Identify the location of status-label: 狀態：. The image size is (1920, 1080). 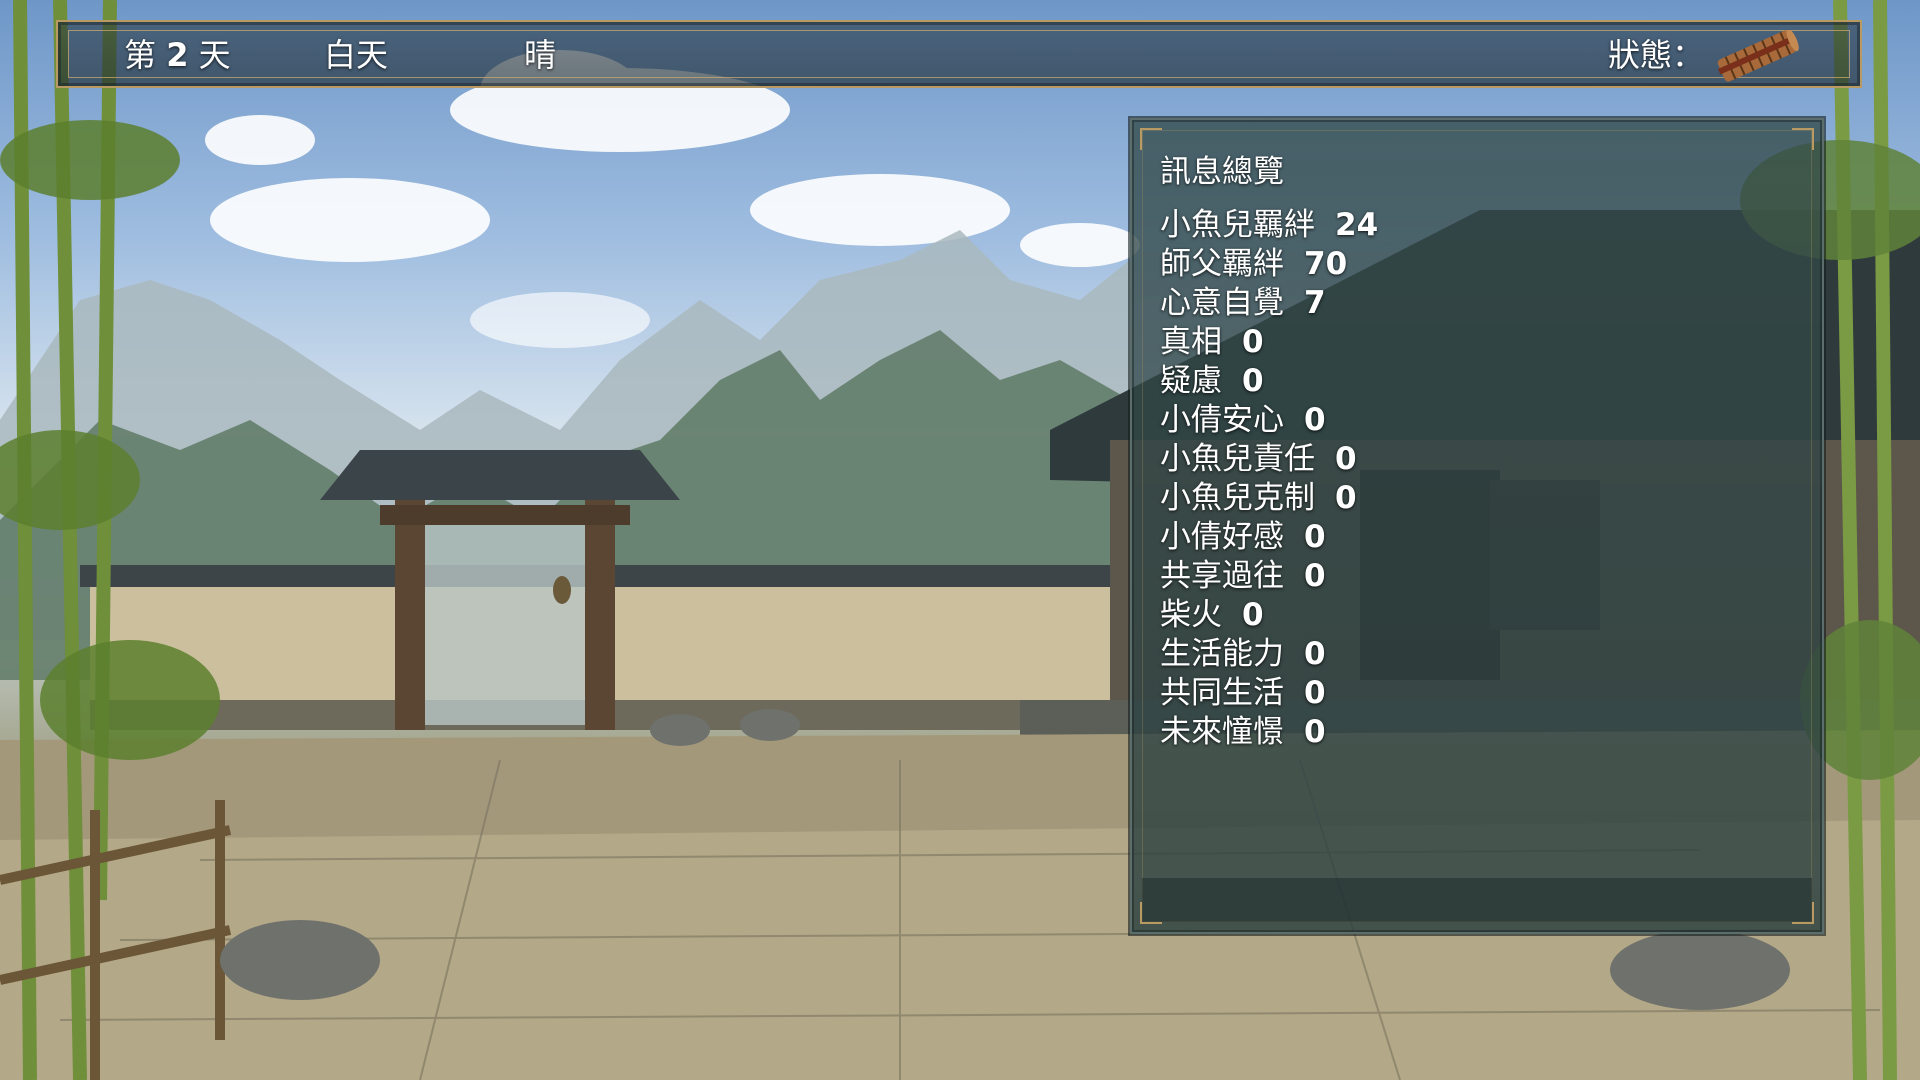
(1656, 55).